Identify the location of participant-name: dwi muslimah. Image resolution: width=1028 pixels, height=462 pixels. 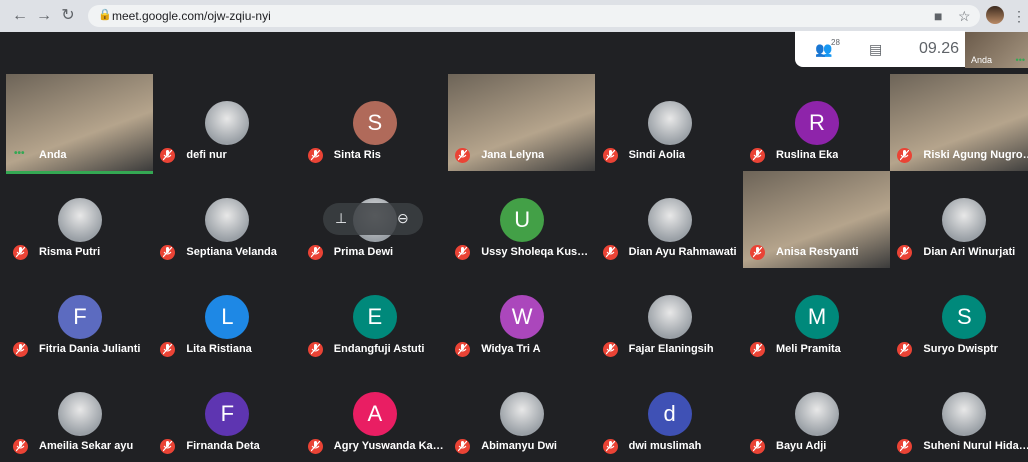
(665, 446).